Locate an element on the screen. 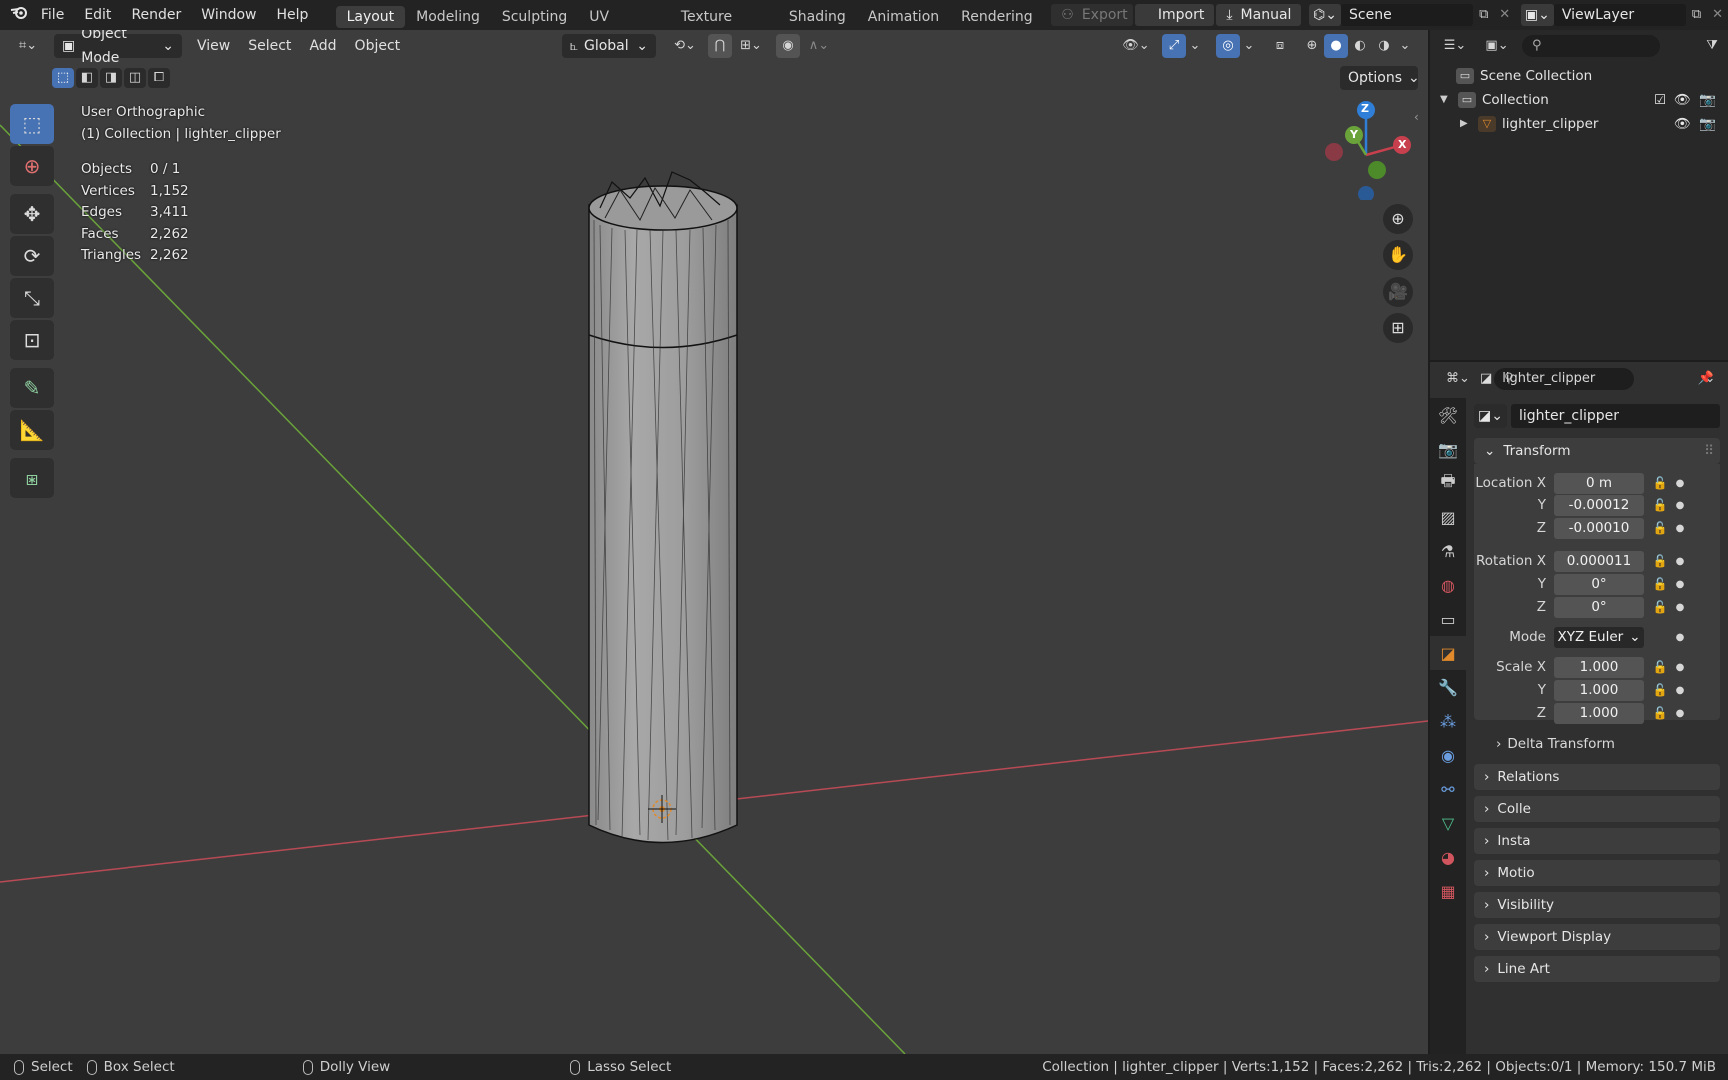  rendered-shading-icon: ◑ is located at coordinates (1384, 46).